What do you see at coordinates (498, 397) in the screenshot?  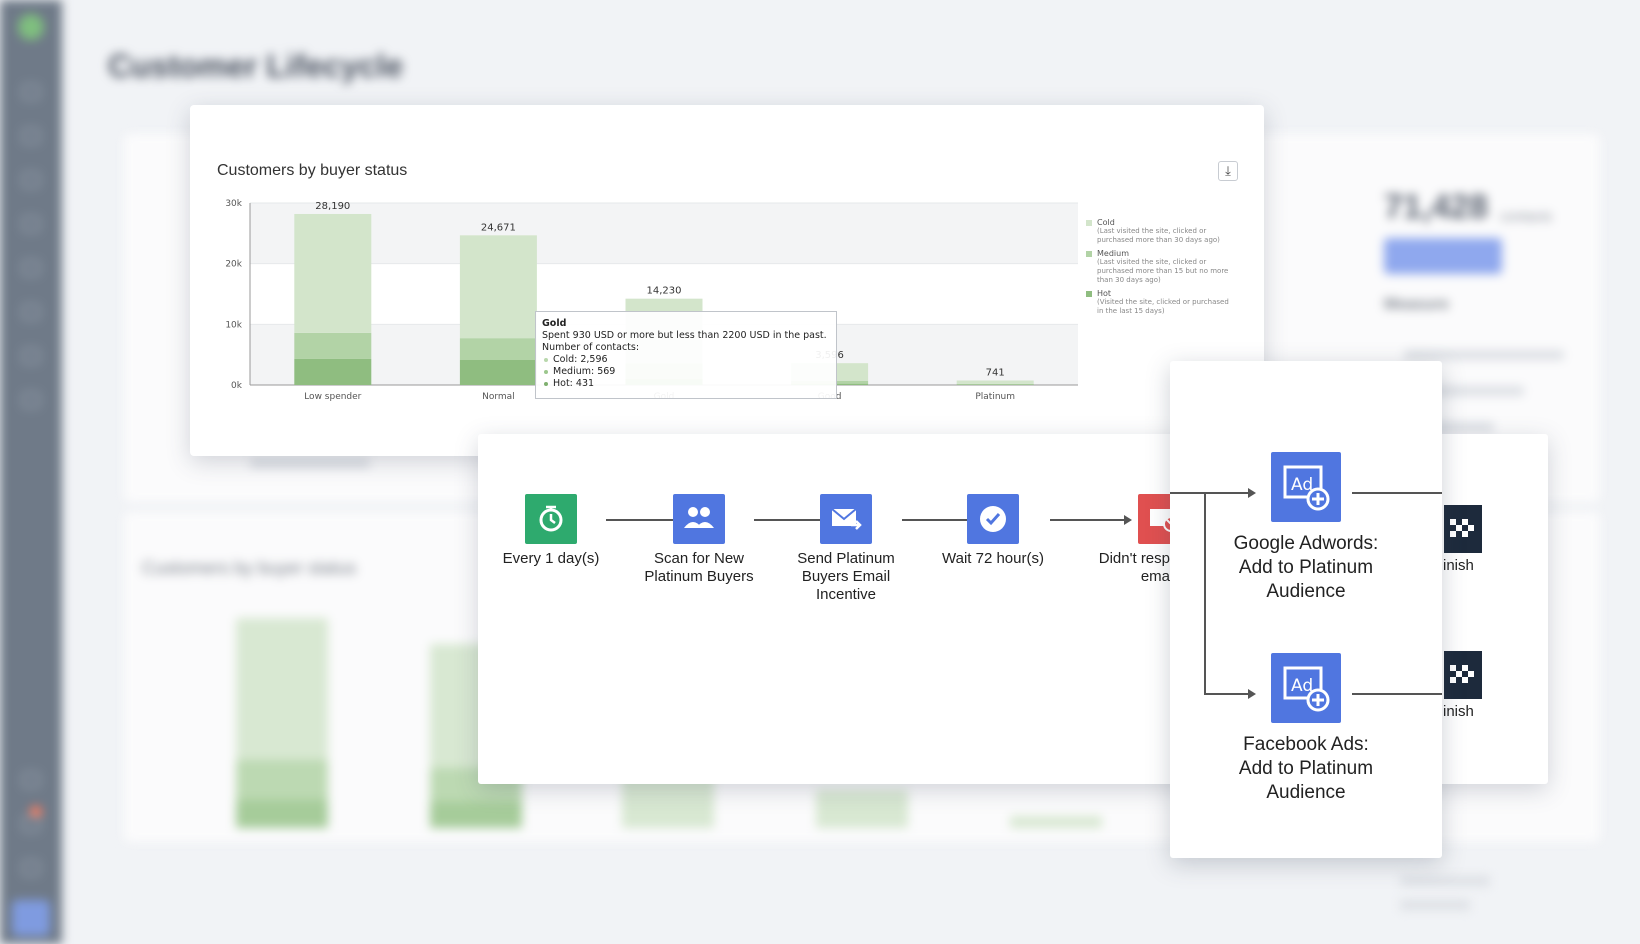 I see `x-tick-label: Normal` at bounding box center [498, 397].